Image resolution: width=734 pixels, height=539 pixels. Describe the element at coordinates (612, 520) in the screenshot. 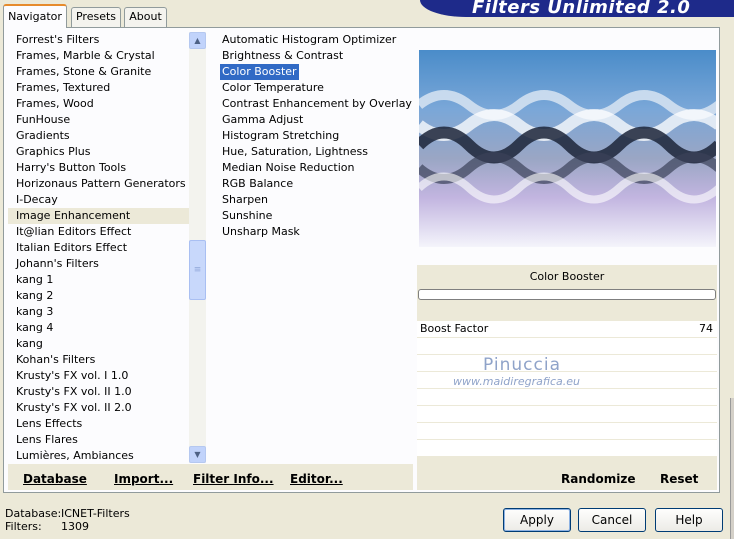

I see `cancel-button: Cancel` at that location.